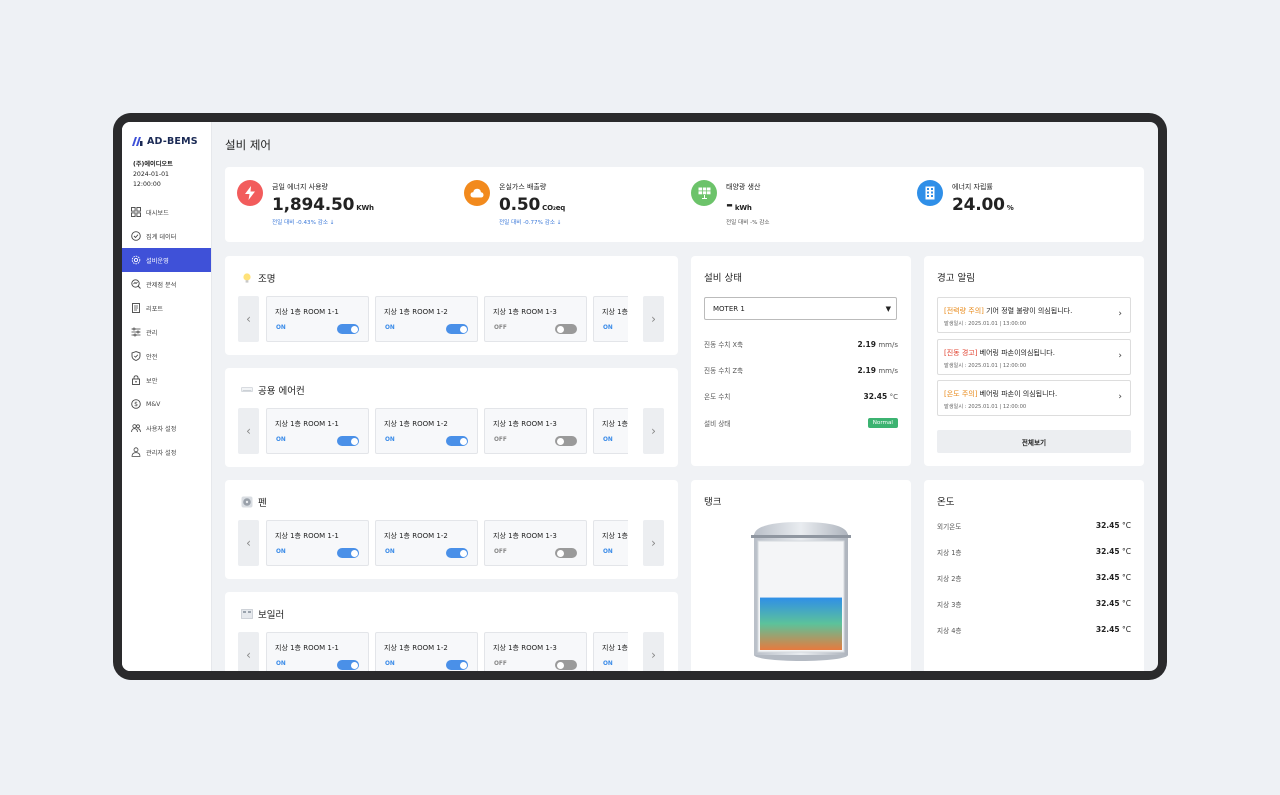 This screenshot has height=795, width=1280. Describe the element at coordinates (166, 356) in the screenshot. I see `sidebar-item-6: 안전` at that location.